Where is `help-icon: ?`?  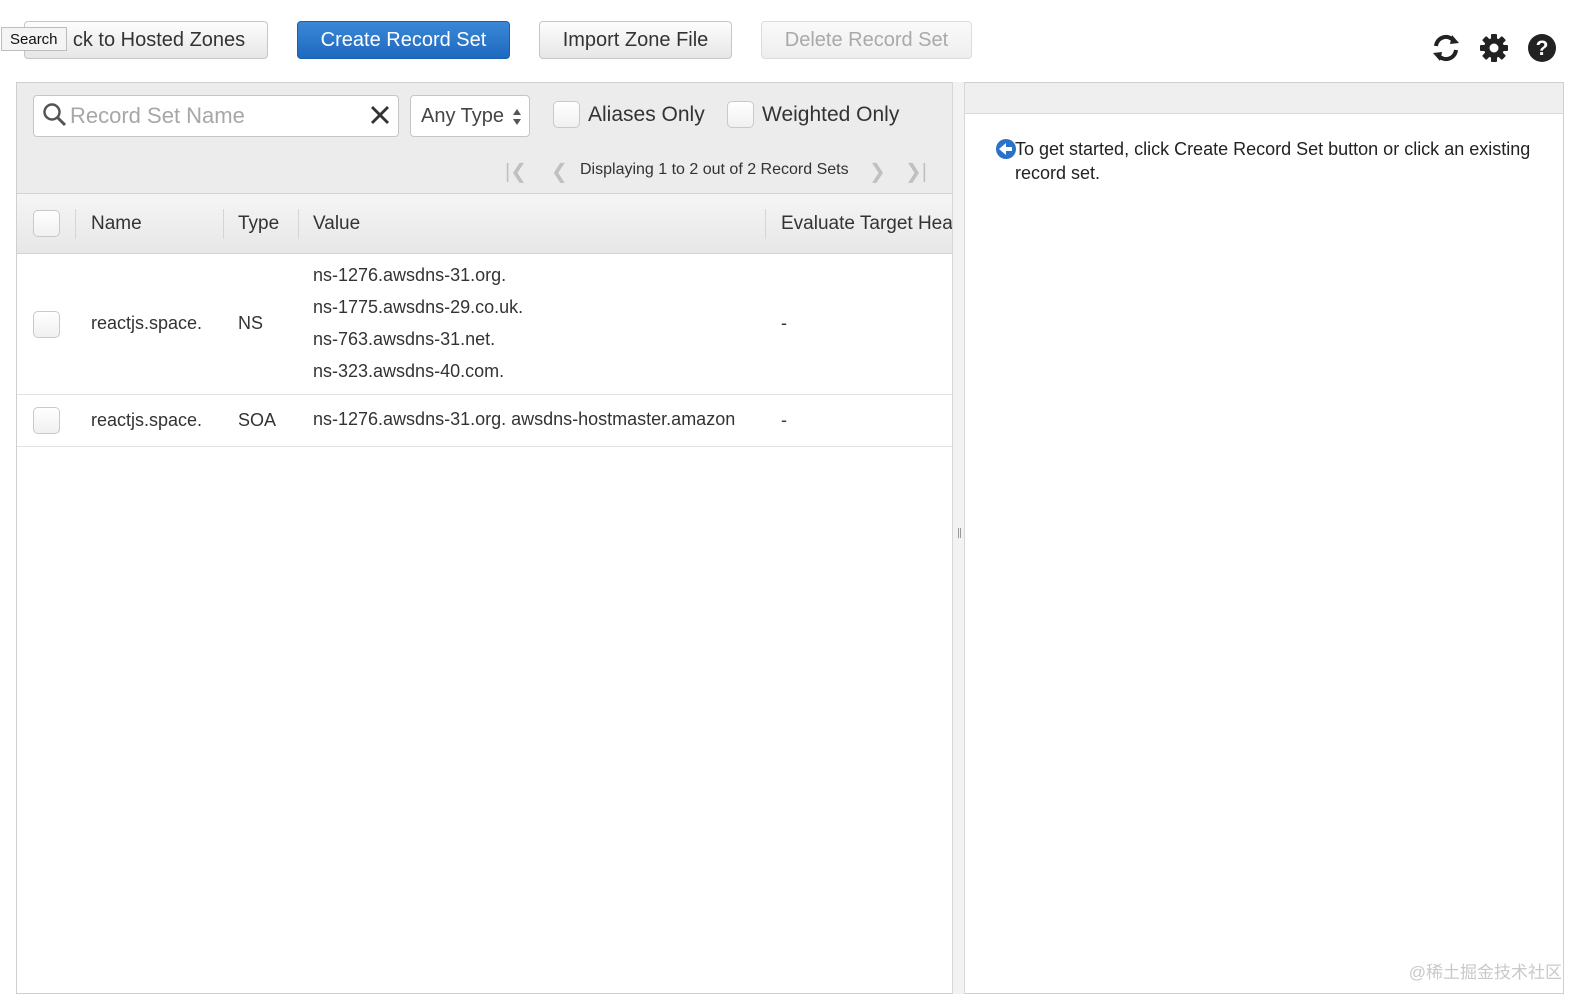 help-icon: ? is located at coordinates (1542, 48).